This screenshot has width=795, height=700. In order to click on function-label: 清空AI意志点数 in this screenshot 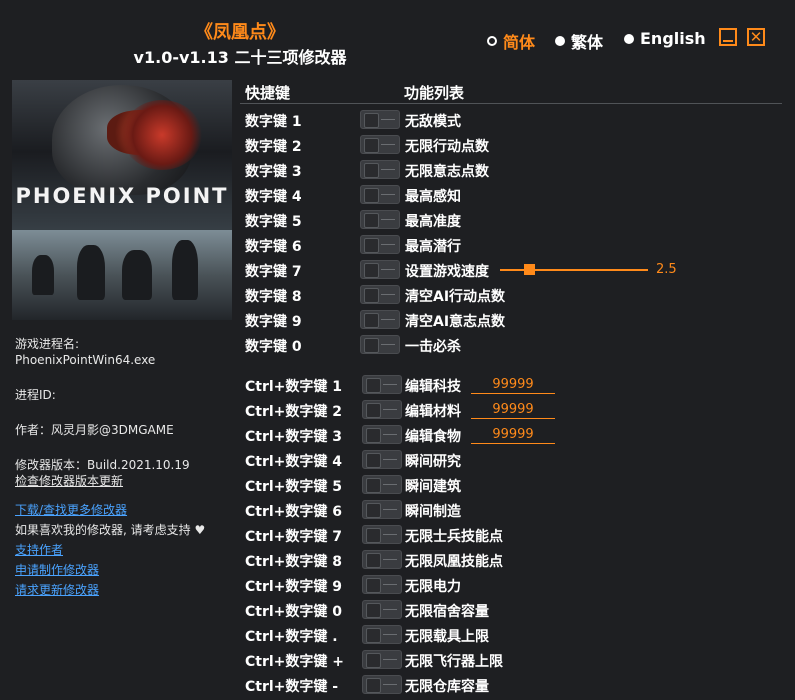, I will do `click(455, 322)`.